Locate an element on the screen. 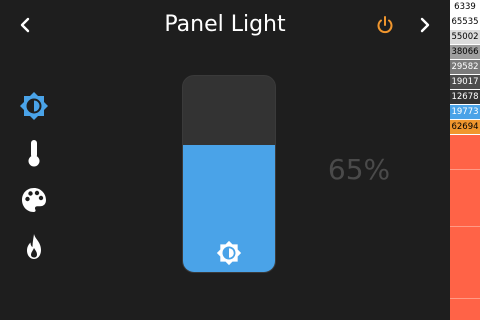 The width and height of the screenshot is (480, 320). color-bar-item: 6339 is located at coordinates (465, 7).